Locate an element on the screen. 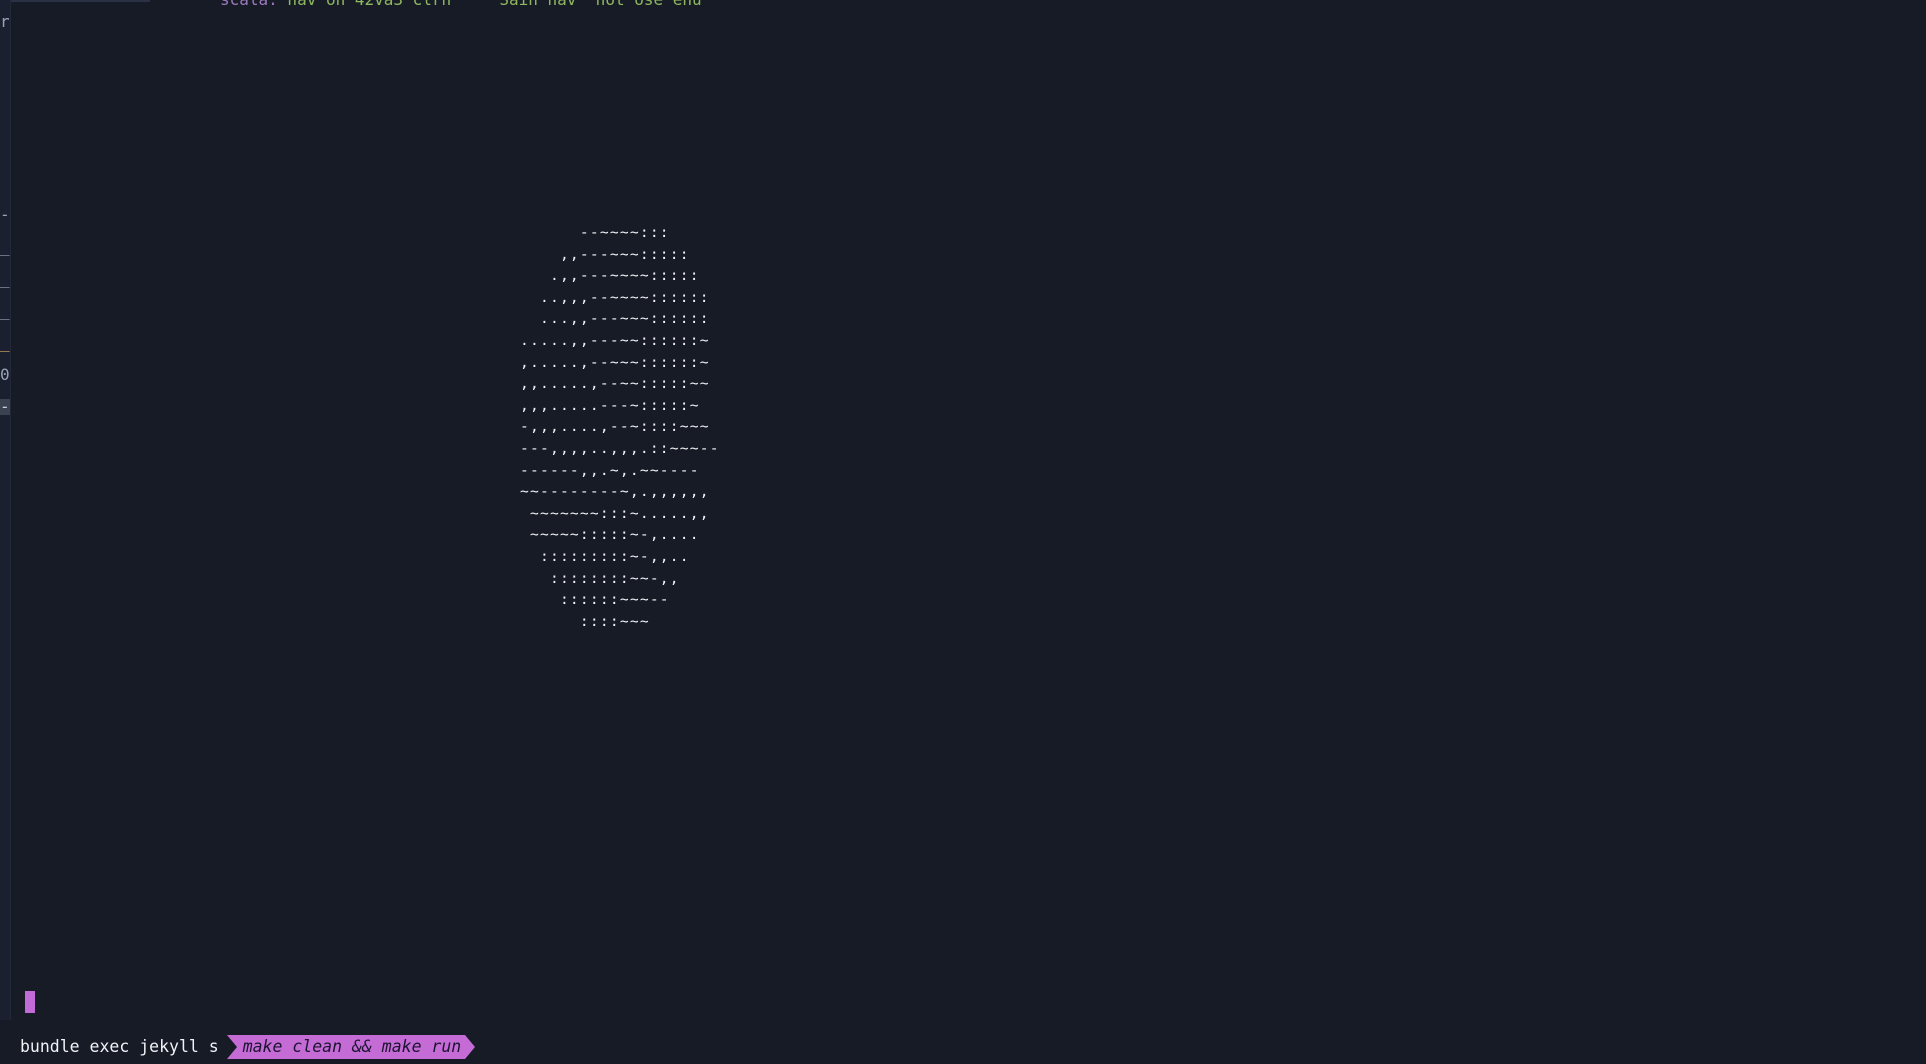 The image size is (1926, 1064). active-window-label: make clean && make run is located at coordinates (351, 1047).